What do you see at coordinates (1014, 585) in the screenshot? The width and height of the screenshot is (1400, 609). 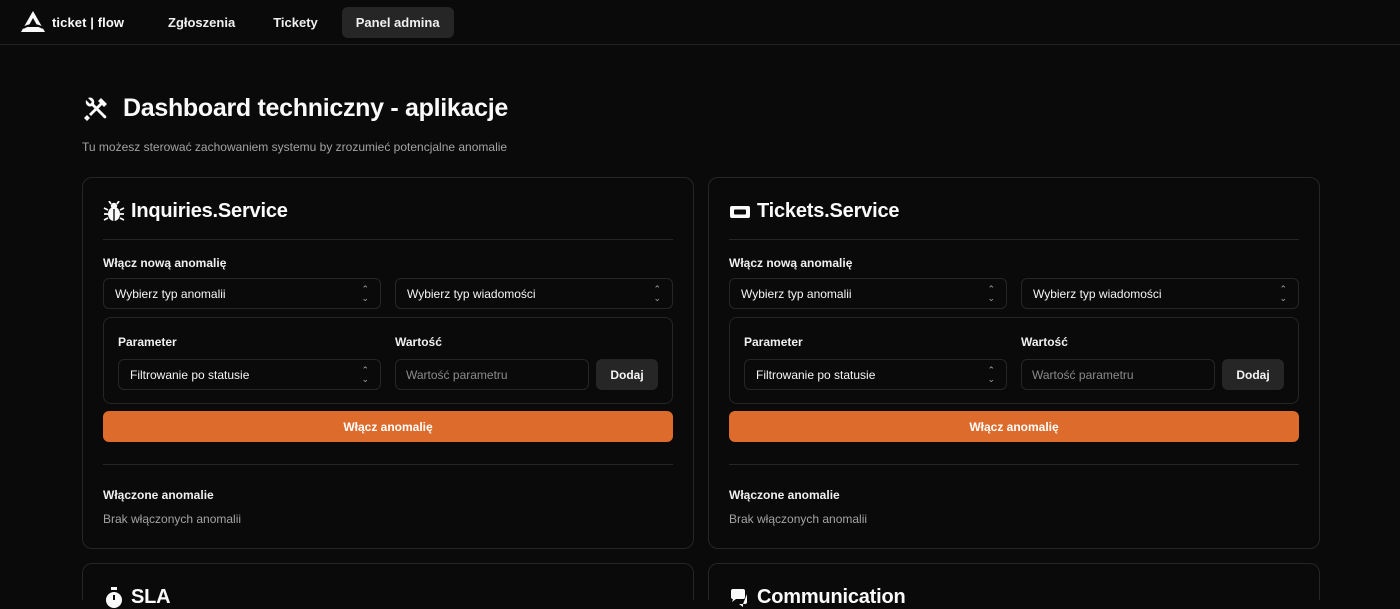 I see `service-card-communication: Communication` at bounding box center [1014, 585].